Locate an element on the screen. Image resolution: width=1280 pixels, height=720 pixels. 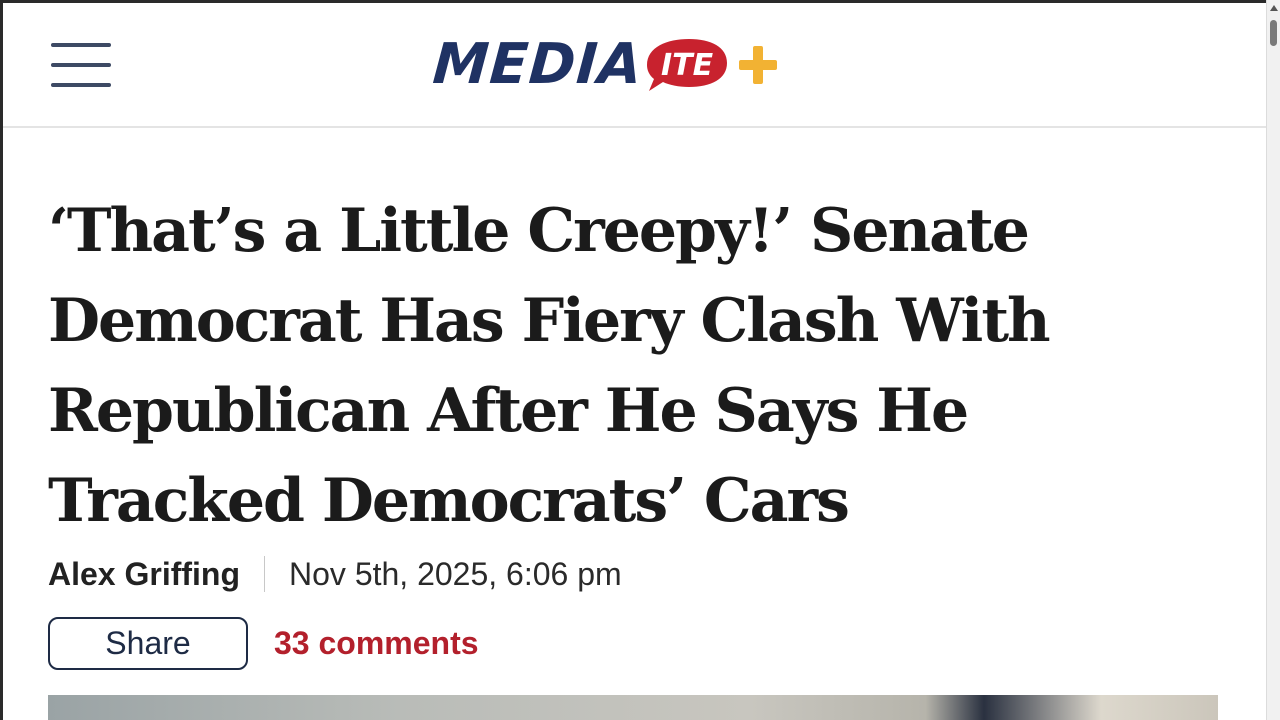
article-byline: Alex Griffing Nov 5th, 2025, 6:06 pm is located at coordinates (335, 574).